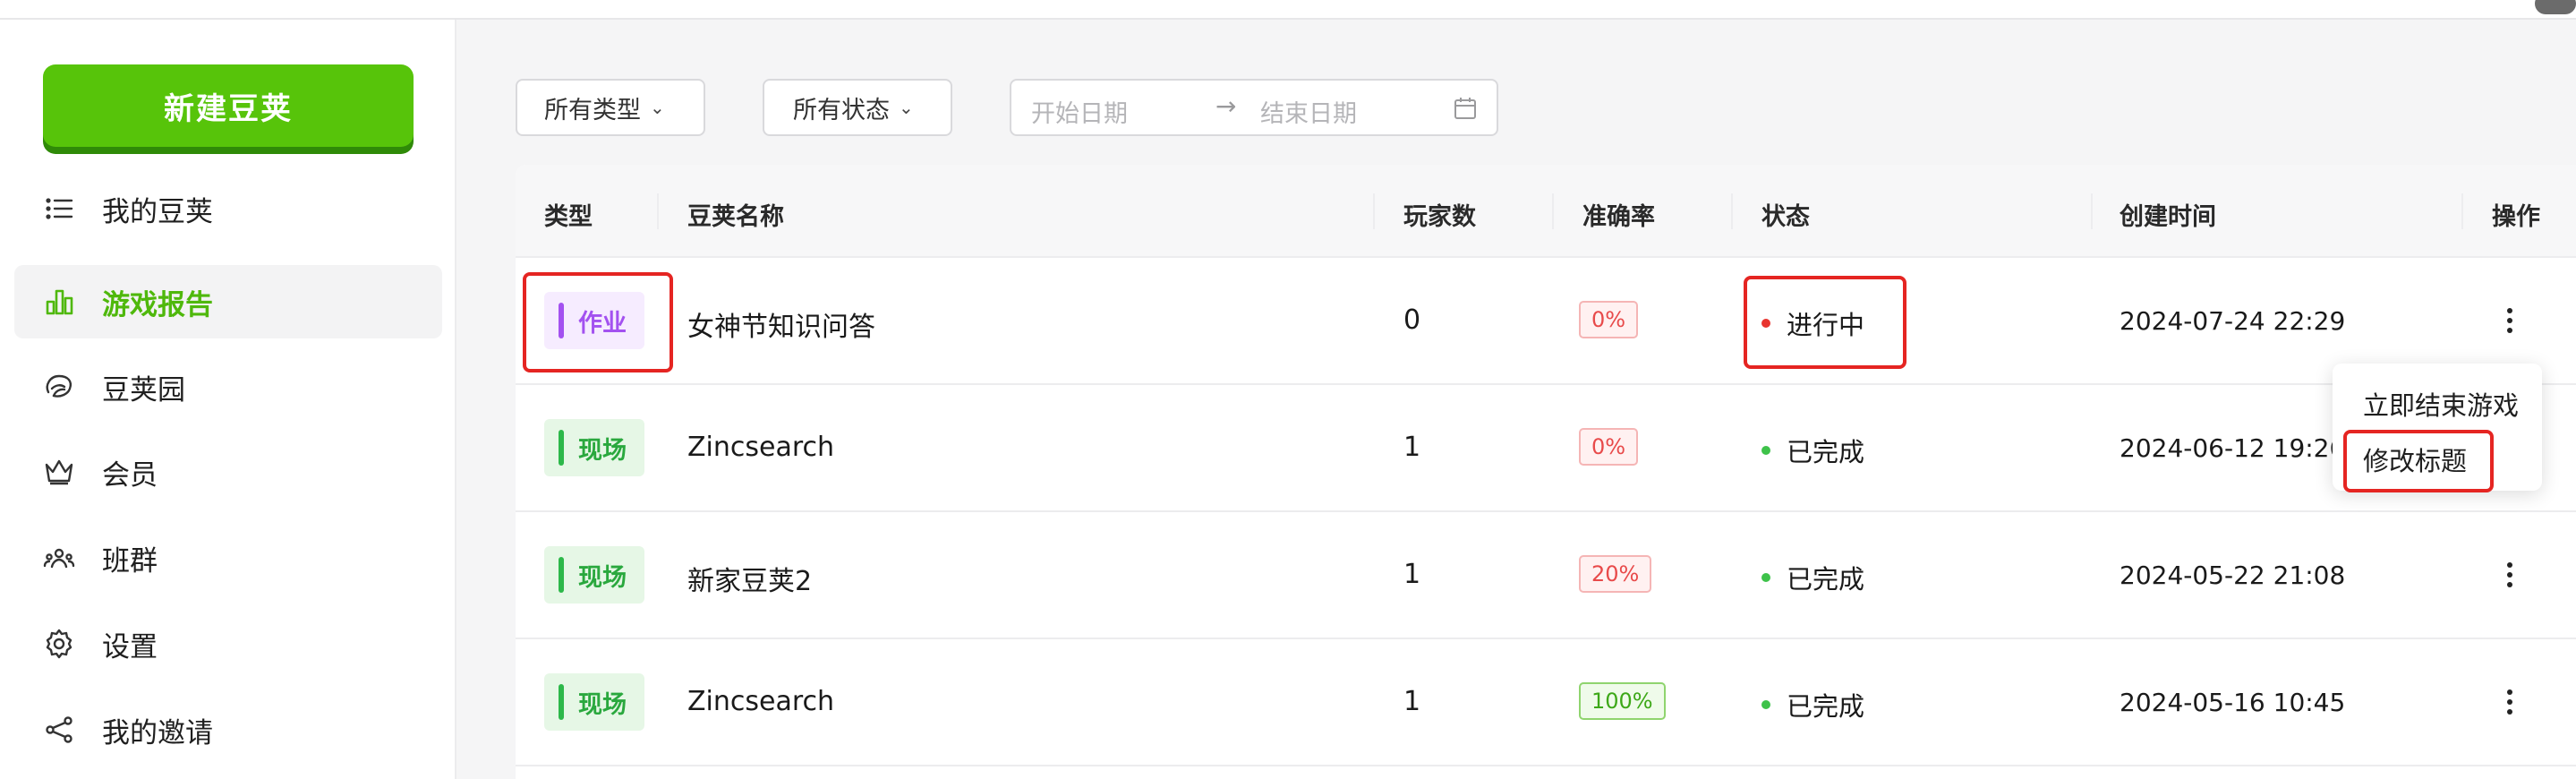 This screenshot has width=2576, height=779. I want to click on share-icon, so click(59, 730).